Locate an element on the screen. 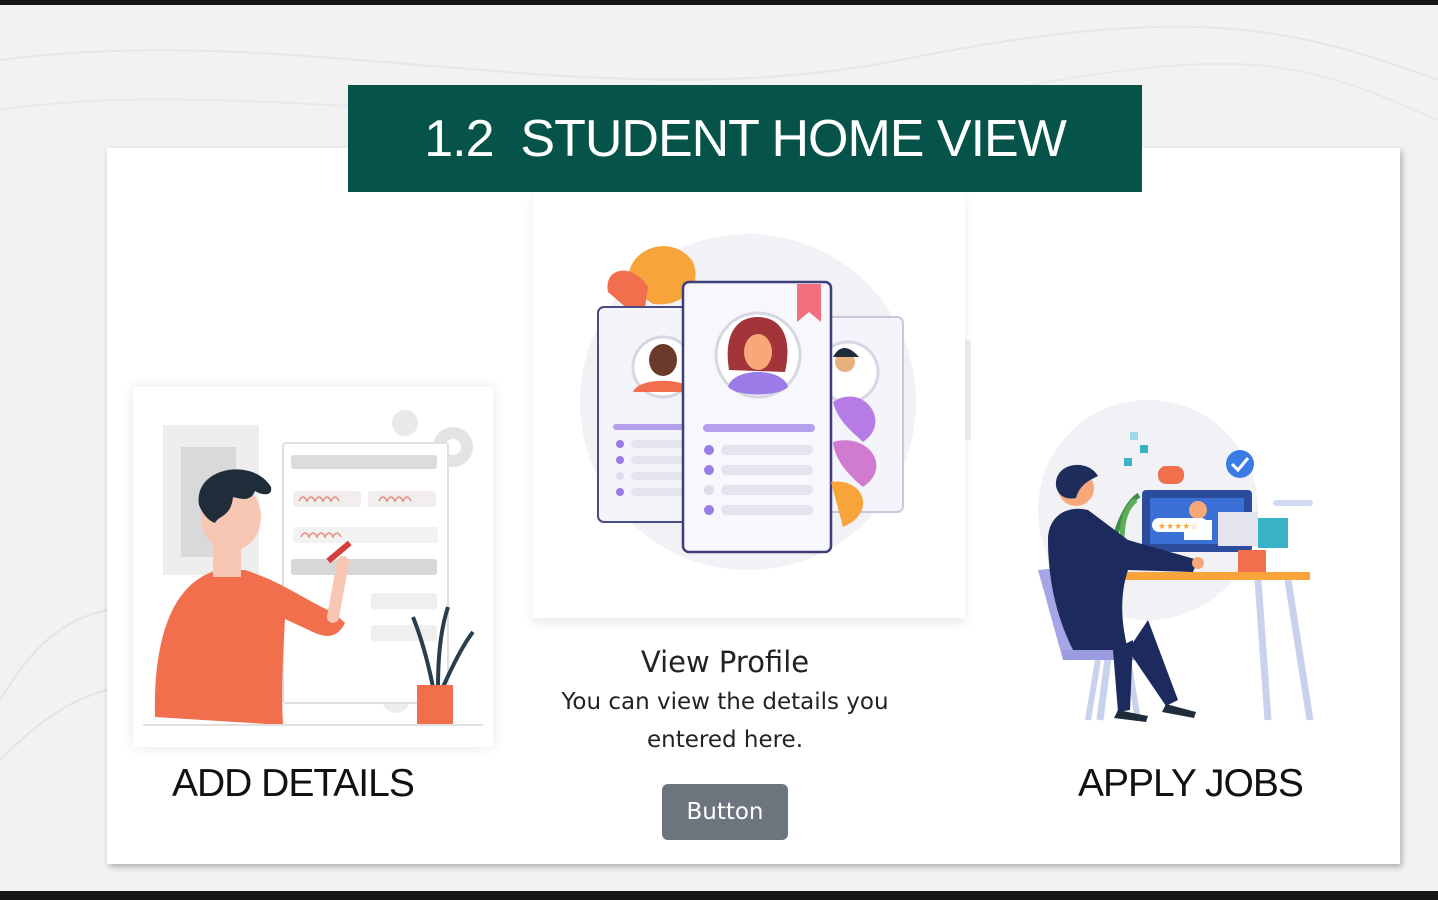 This screenshot has height=900, width=1438. add-details-label: ADD DETAILS is located at coordinates (293, 784).